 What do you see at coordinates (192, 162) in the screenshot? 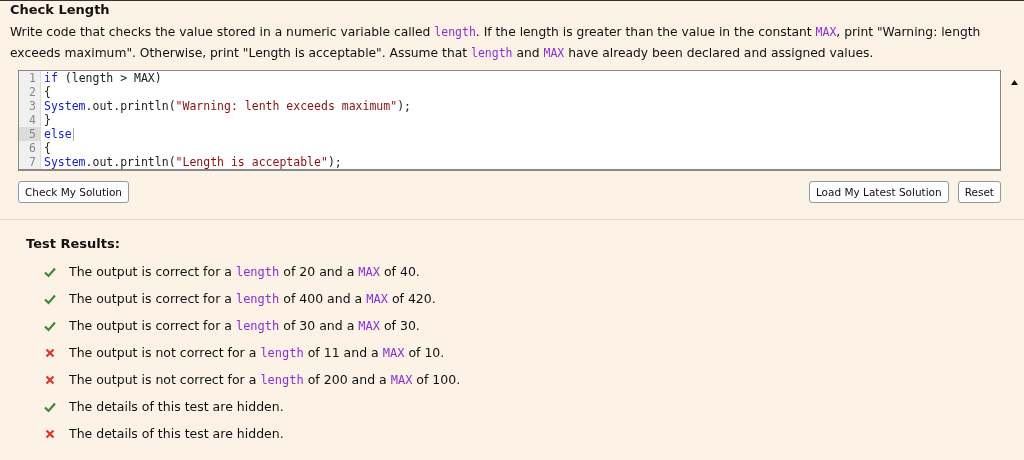
I see `code-line: System.out.println("Length is acceptable");` at bounding box center [192, 162].